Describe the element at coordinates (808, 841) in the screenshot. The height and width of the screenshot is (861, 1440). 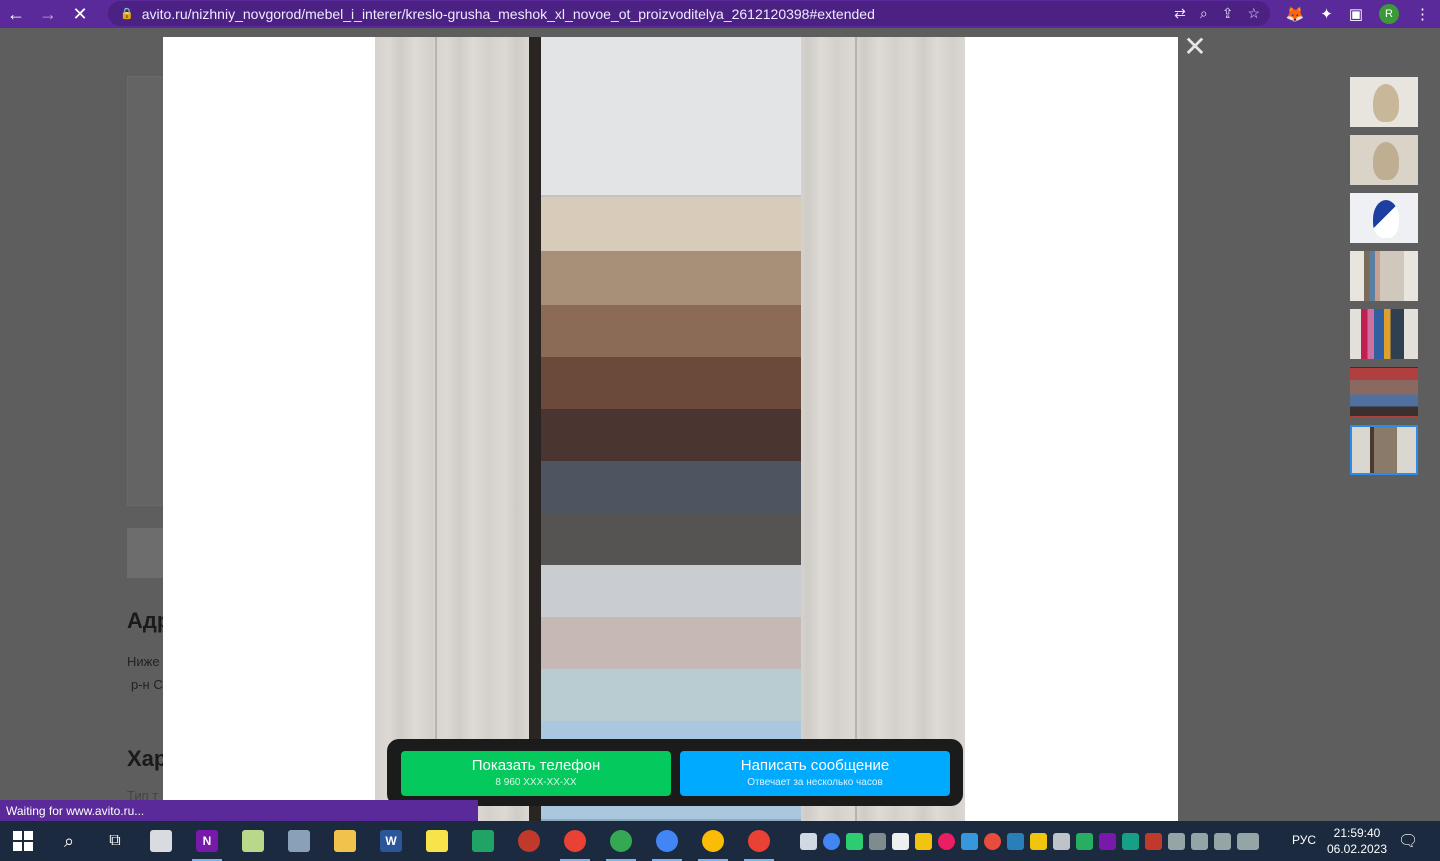
I see `telegram-tray-icon` at that location.